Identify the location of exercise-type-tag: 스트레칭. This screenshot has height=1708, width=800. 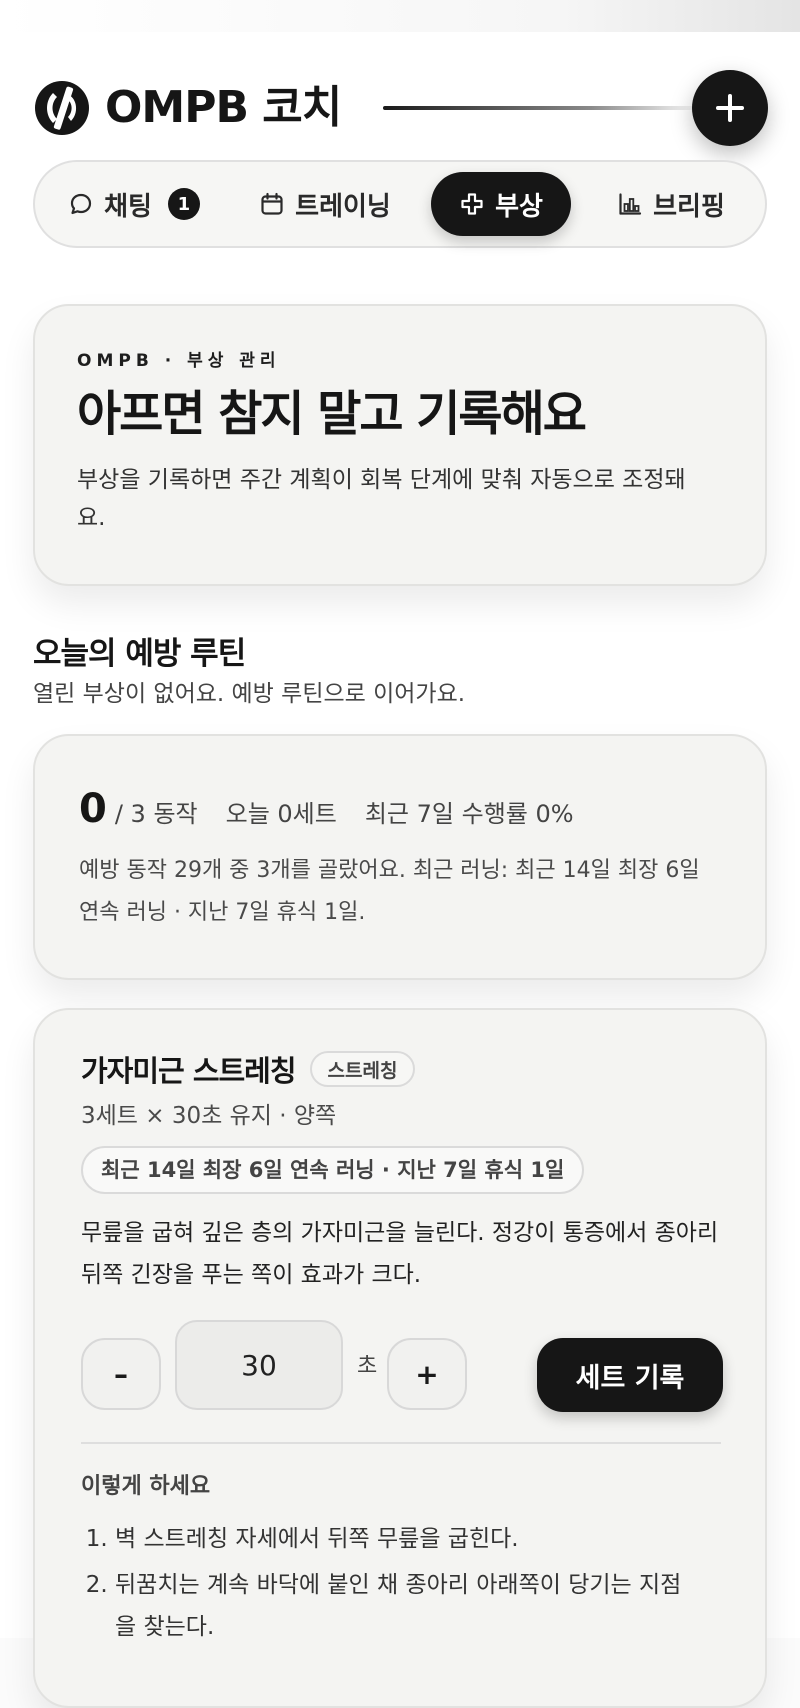
(362, 1069).